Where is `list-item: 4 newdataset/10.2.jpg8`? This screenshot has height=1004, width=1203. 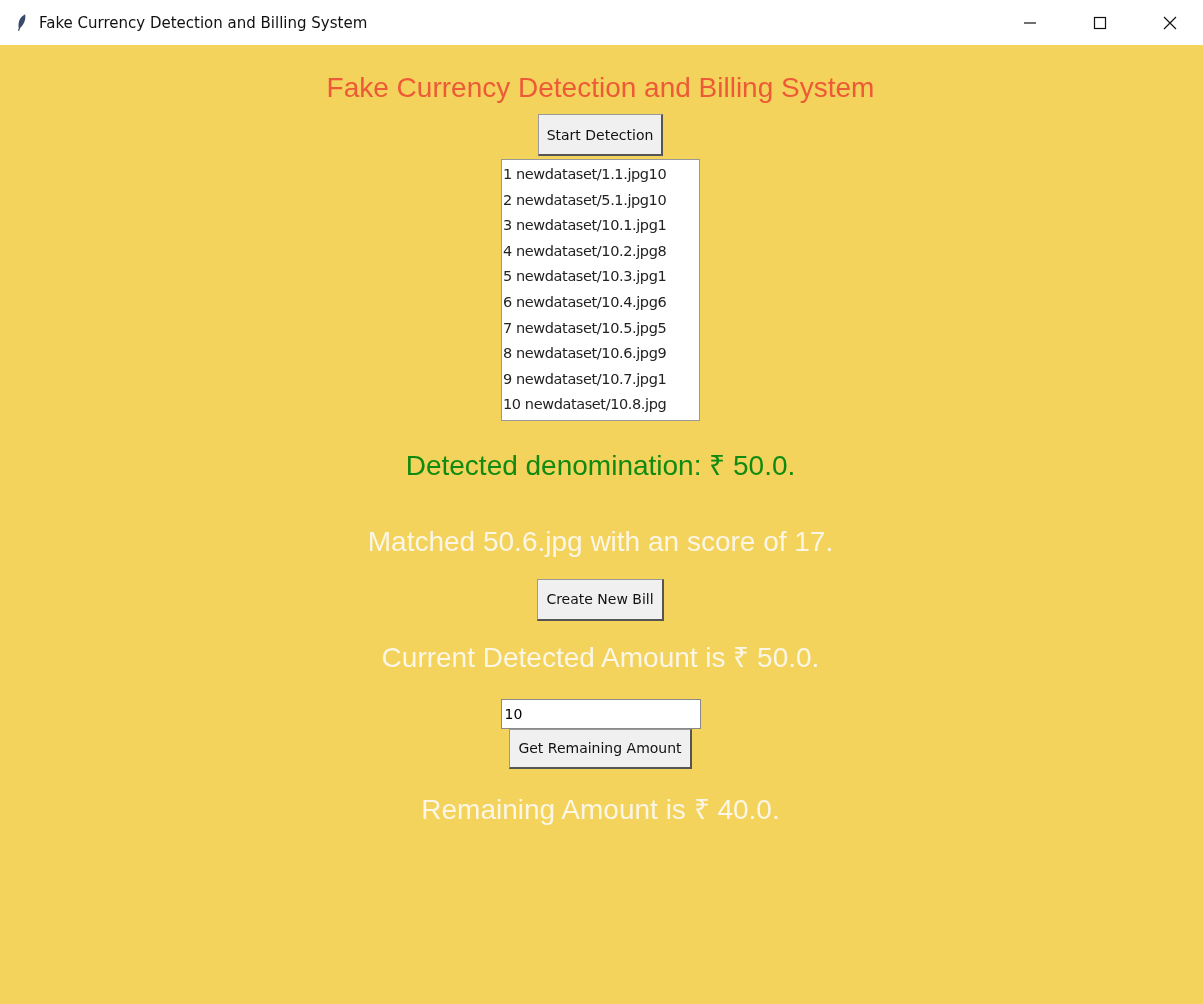
list-item: 4 newdataset/10.2.jpg8 is located at coordinates (601, 251).